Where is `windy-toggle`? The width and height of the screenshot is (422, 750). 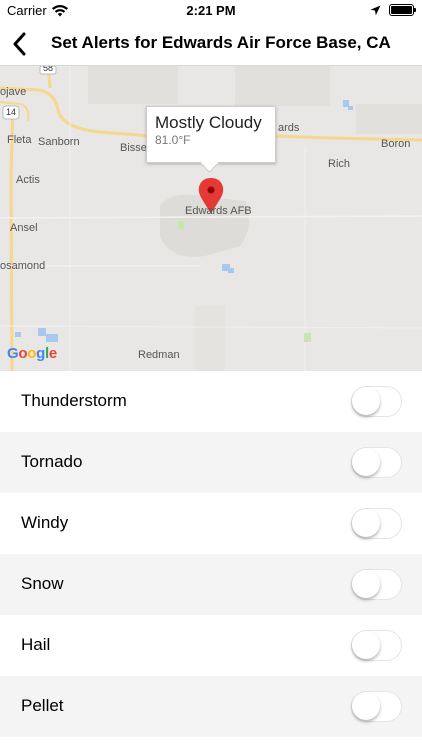 windy-toggle is located at coordinates (376, 523).